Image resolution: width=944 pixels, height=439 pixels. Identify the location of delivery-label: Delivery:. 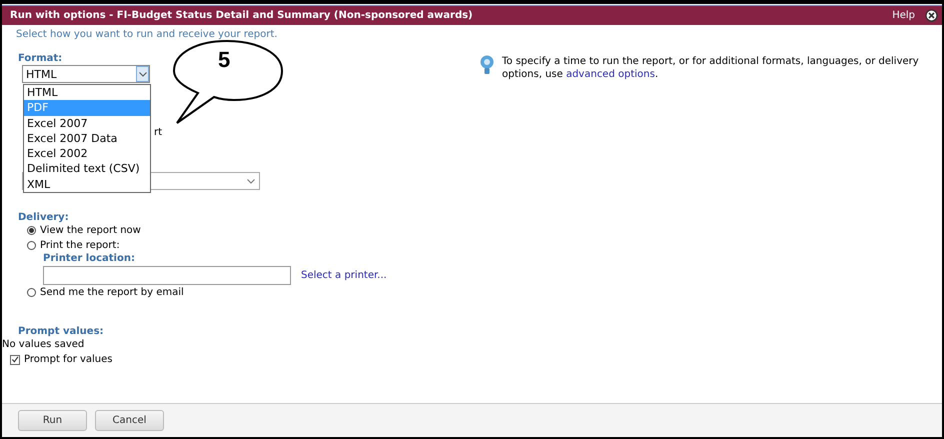
(44, 217).